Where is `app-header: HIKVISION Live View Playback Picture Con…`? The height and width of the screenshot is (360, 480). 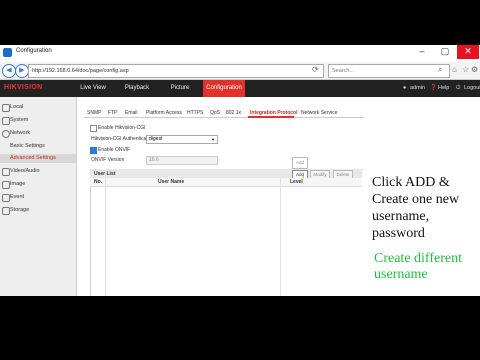 app-header: HIKVISION Live View Playback Picture Con… is located at coordinates (240, 88).